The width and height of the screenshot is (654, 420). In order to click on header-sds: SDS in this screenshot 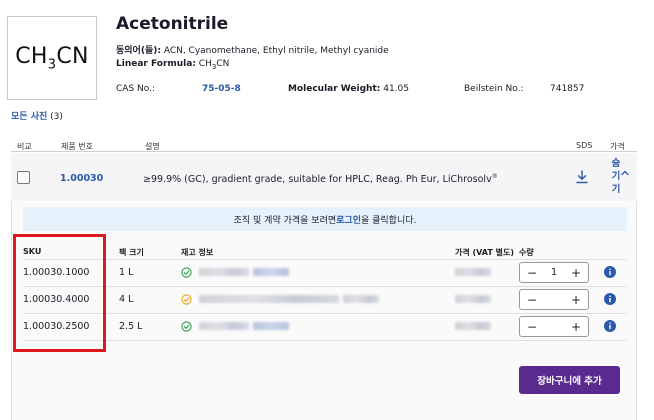, I will do `click(584, 145)`.